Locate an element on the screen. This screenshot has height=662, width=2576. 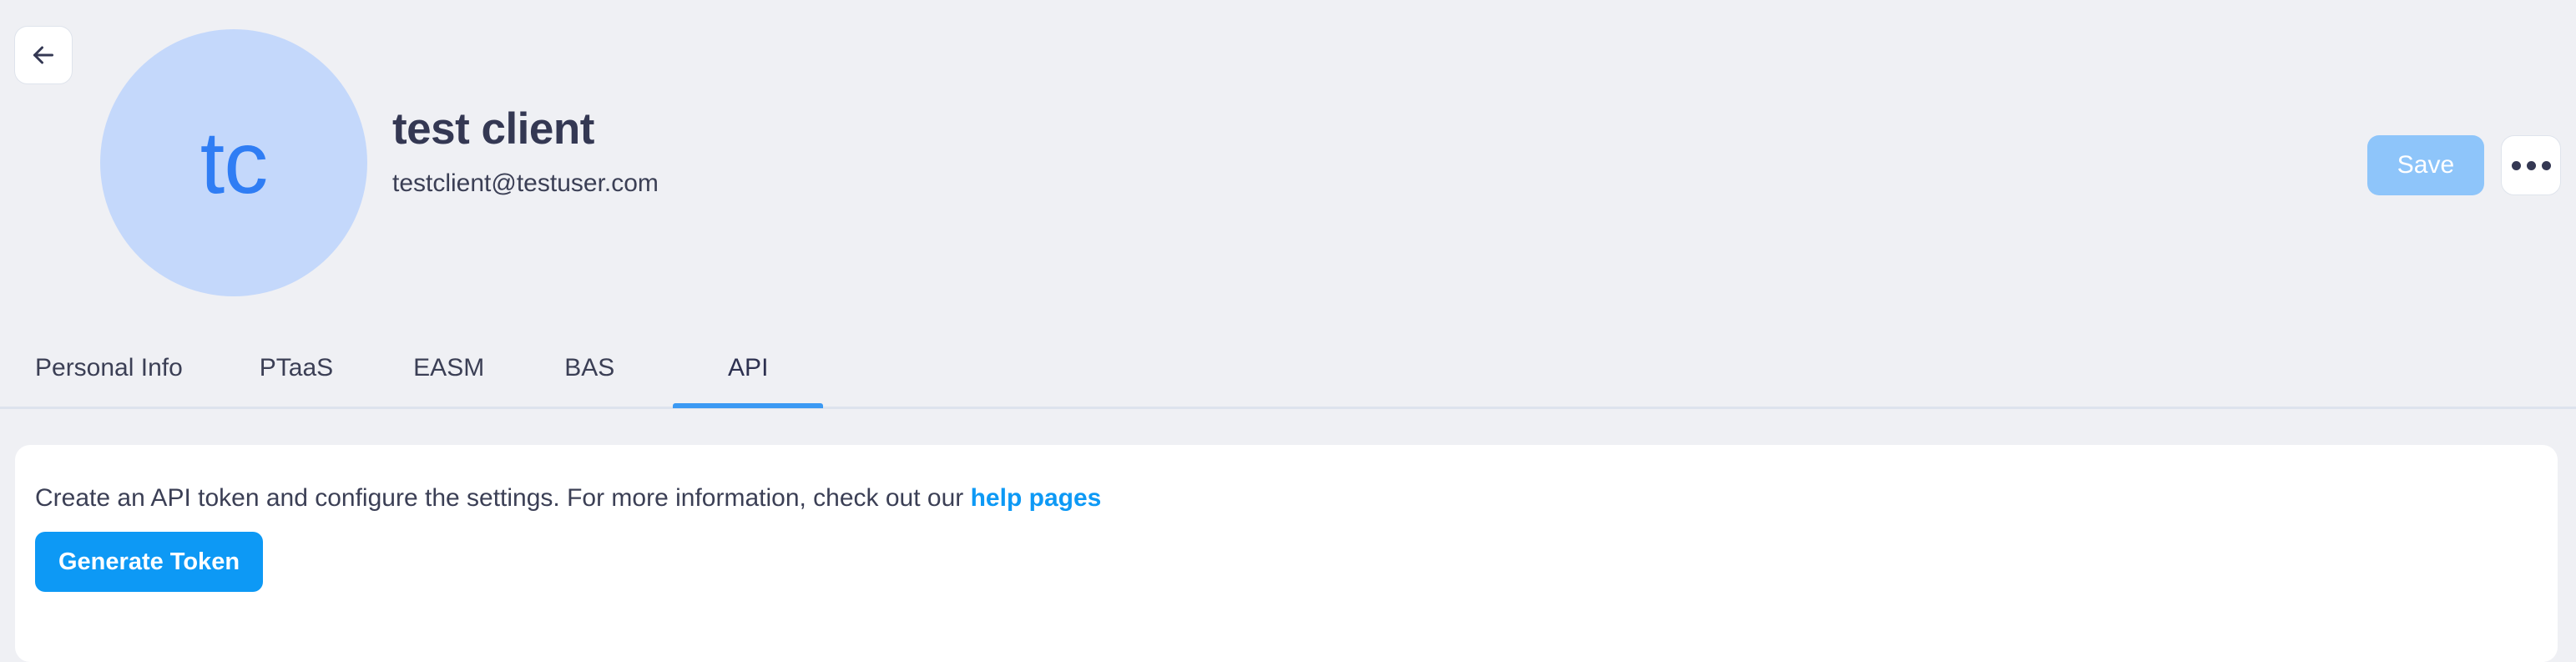
avatar-initials: tc is located at coordinates (234, 163).